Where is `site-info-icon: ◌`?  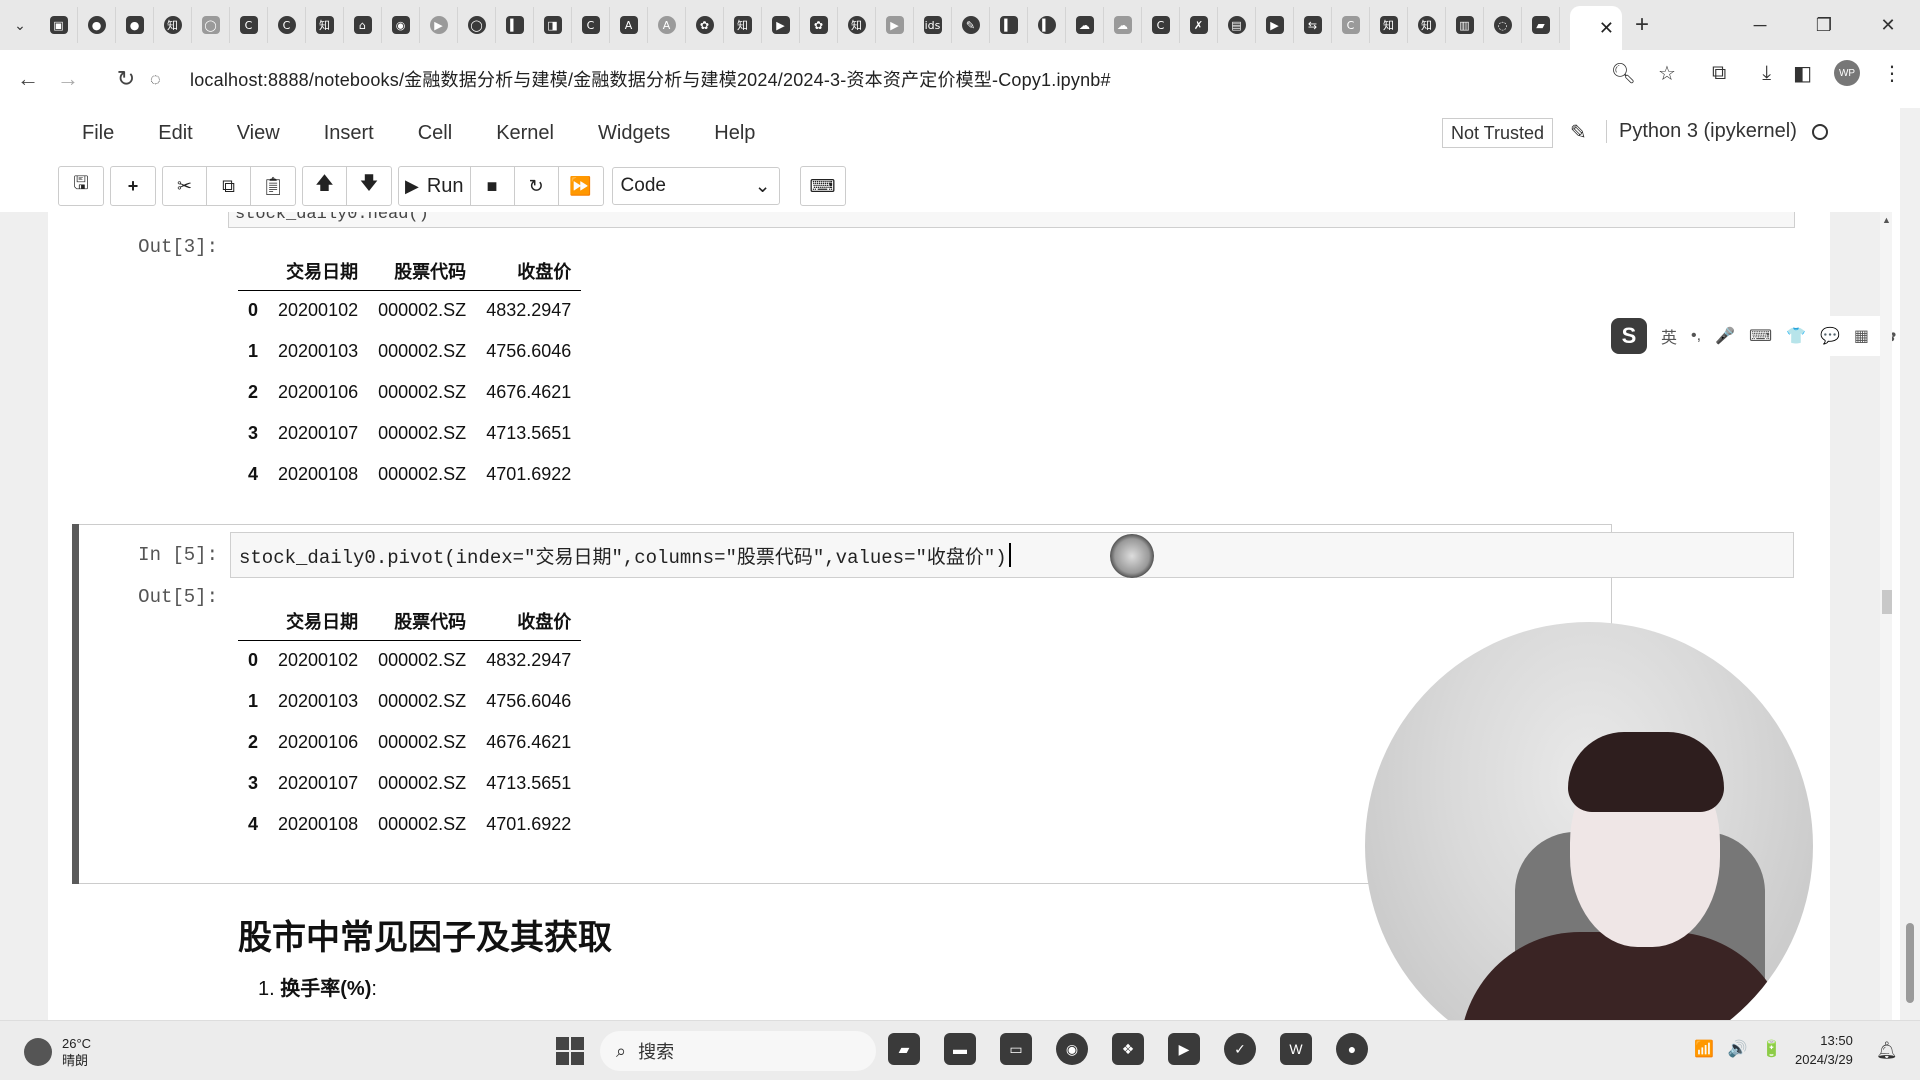
site-info-icon: ◌ is located at coordinates (163, 79).